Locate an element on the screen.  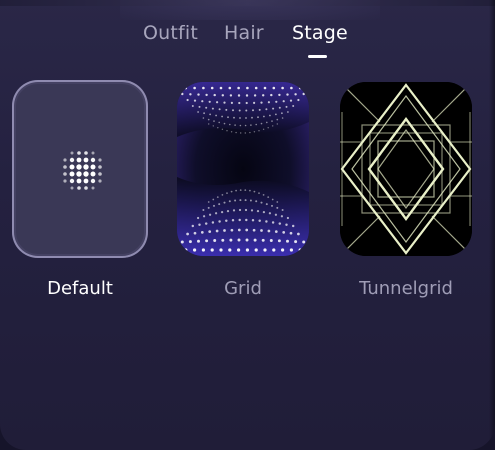
tab-hair: Hair is located at coordinates (244, 33).